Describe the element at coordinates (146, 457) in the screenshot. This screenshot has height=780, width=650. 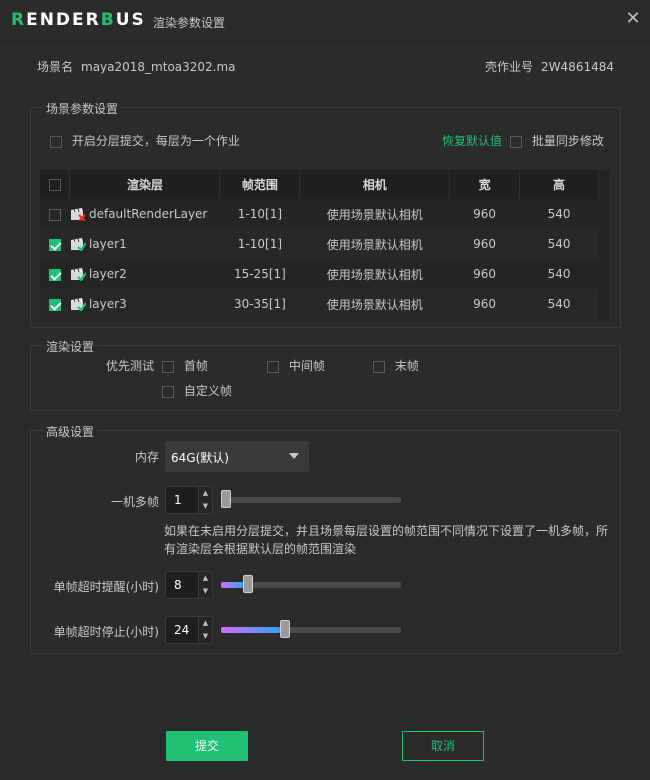
I see `memory-label: 内存` at that location.